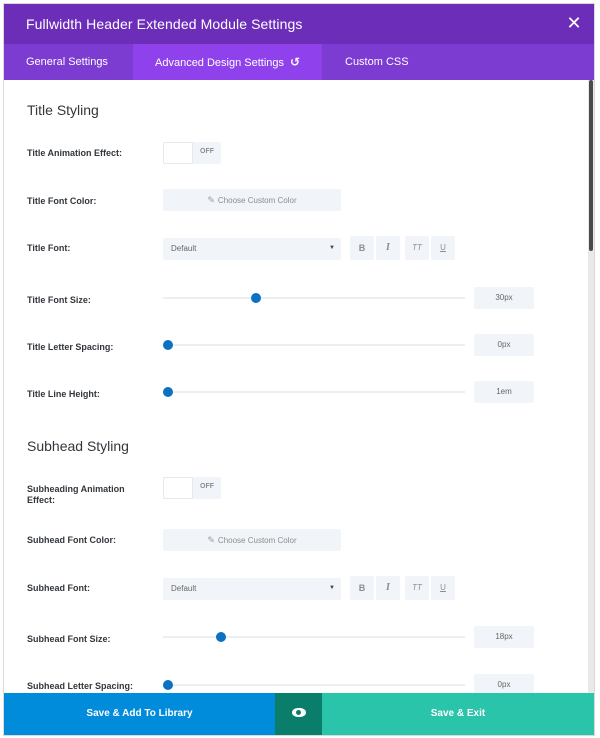 The width and height of the screenshot is (600, 738). I want to click on subhead-letter-spacing-label: Subhead Letter Spacing:, so click(80, 686).